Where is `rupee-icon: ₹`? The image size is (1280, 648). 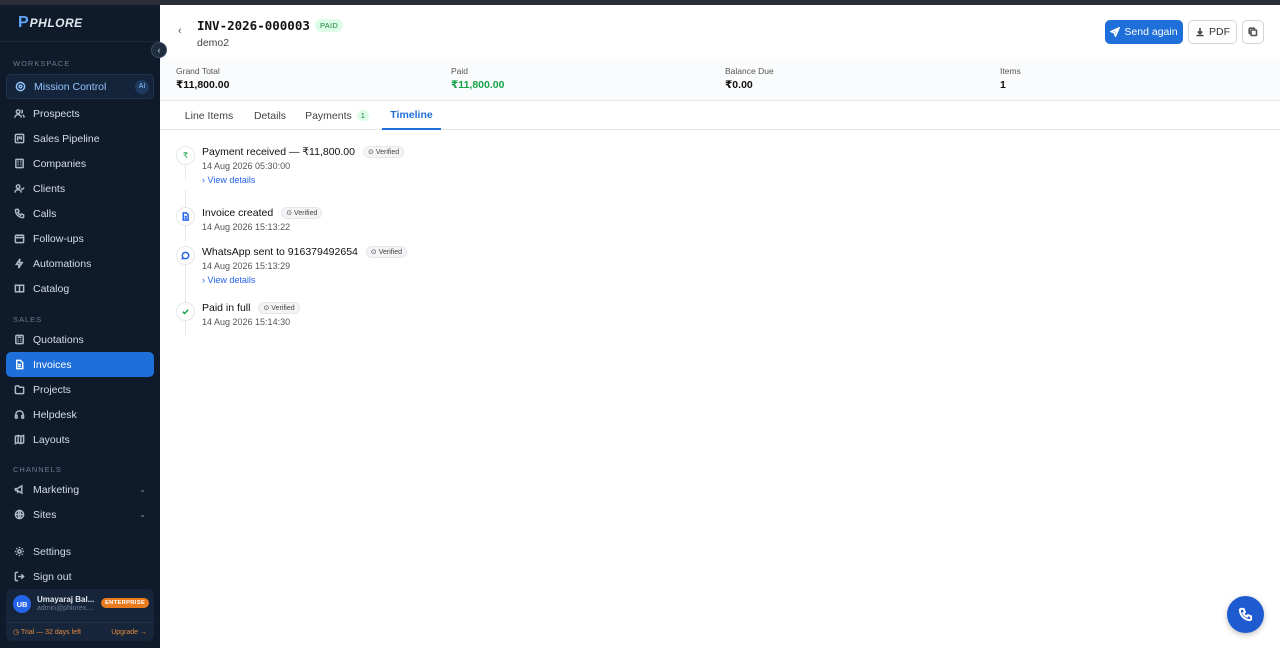 rupee-icon: ₹ is located at coordinates (185, 155).